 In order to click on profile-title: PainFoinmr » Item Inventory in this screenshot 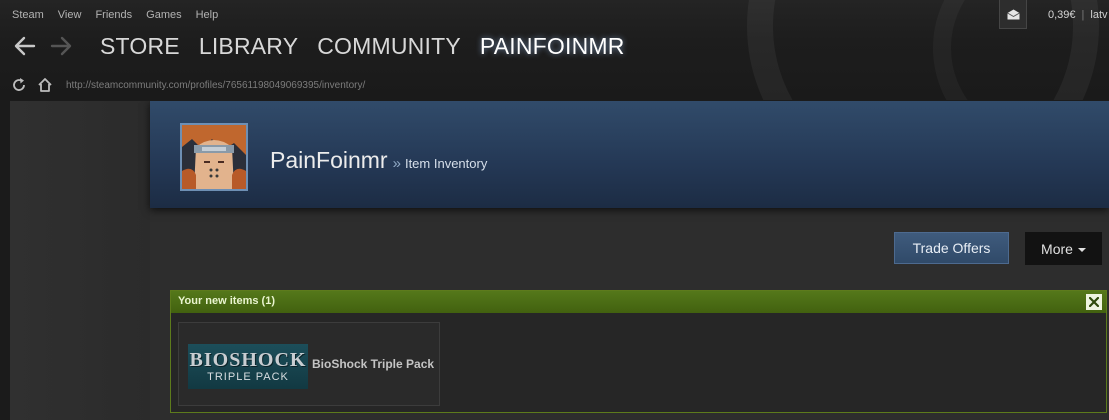, I will do `click(378, 160)`.